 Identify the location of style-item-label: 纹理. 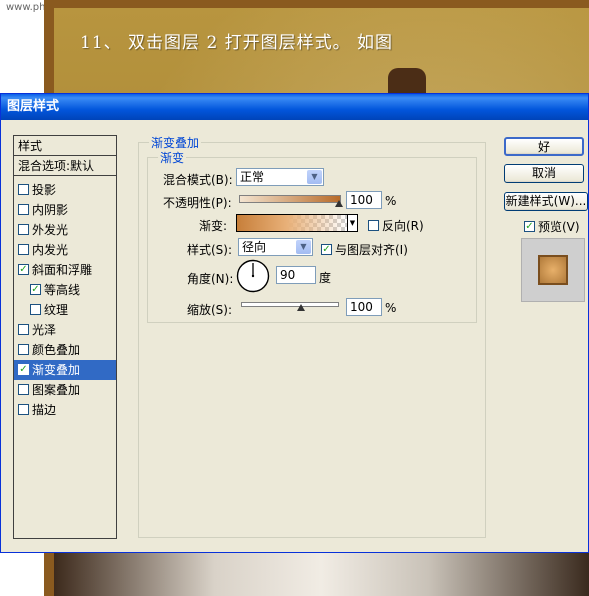
(56, 310).